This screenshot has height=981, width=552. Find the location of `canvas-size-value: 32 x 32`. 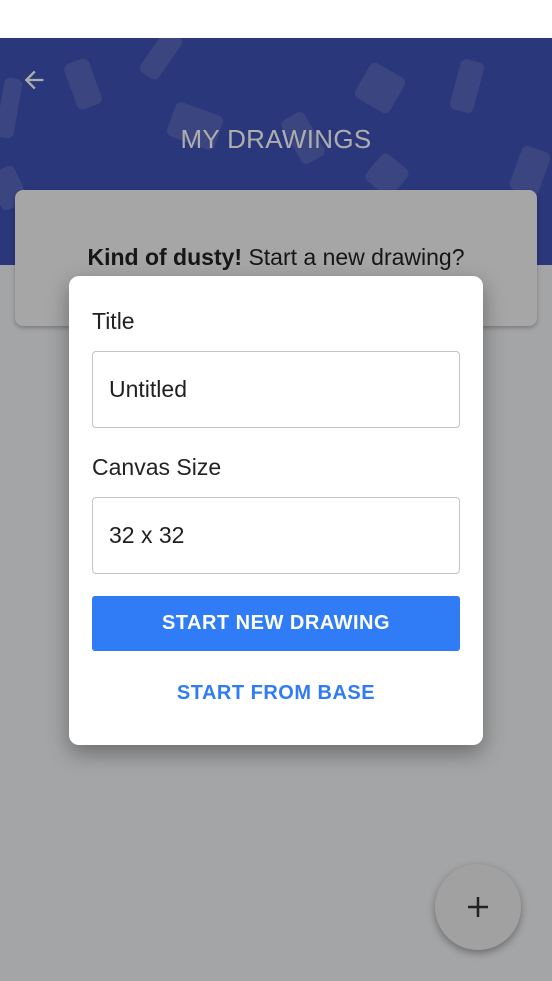

canvas-size-value: 32 x 32 is located at coordinates (147, 535).